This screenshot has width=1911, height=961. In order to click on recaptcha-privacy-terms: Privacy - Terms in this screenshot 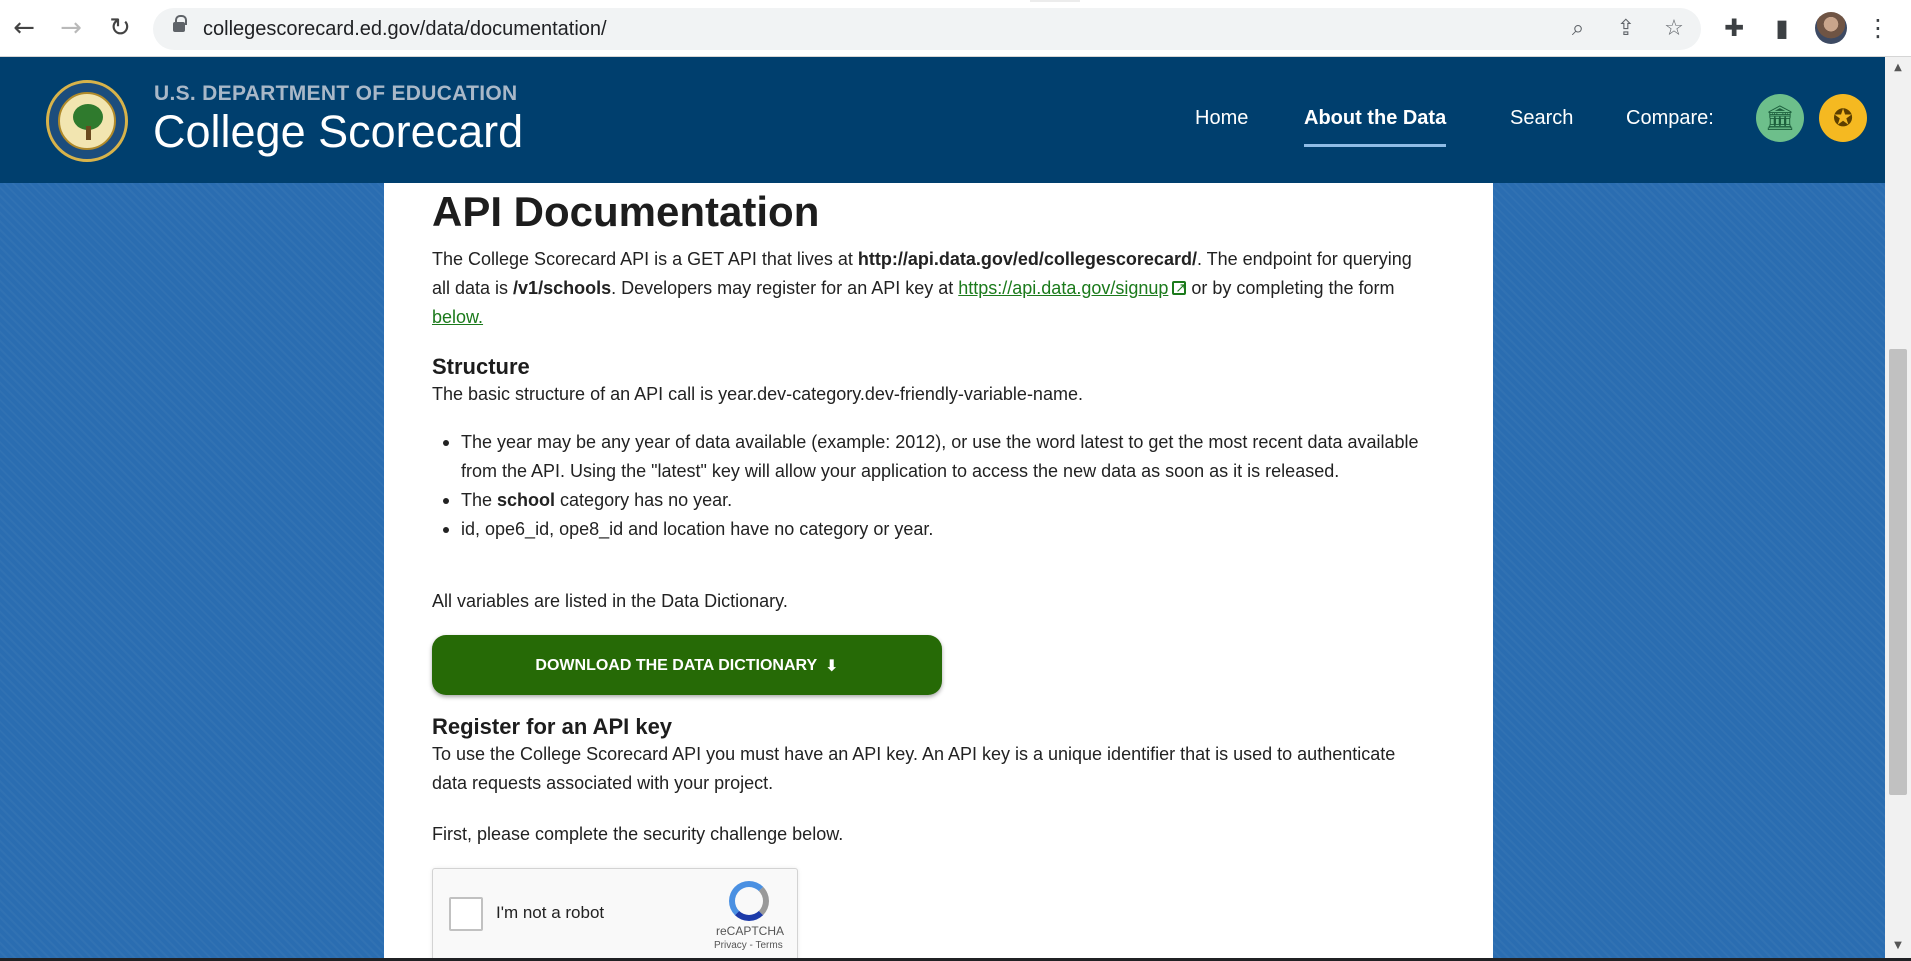, I will do `click(748, 946)`.